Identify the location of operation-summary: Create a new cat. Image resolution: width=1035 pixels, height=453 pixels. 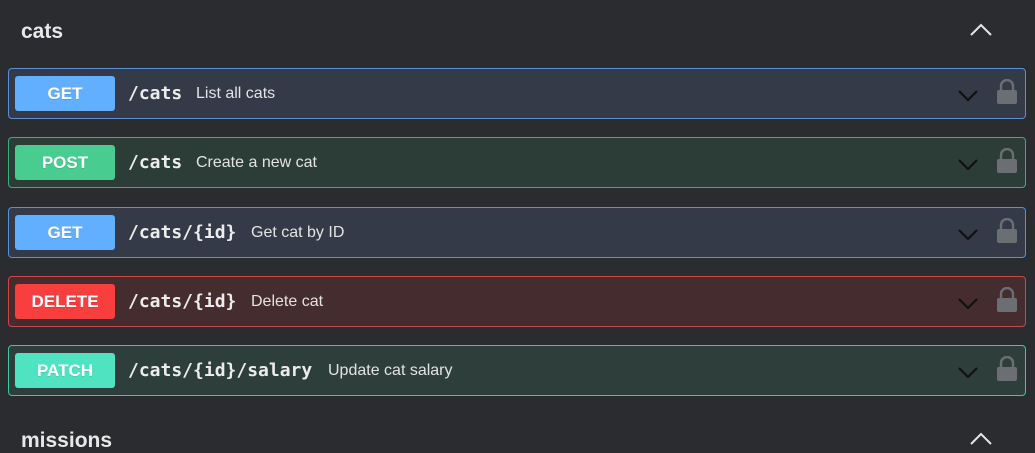
(256, 162).